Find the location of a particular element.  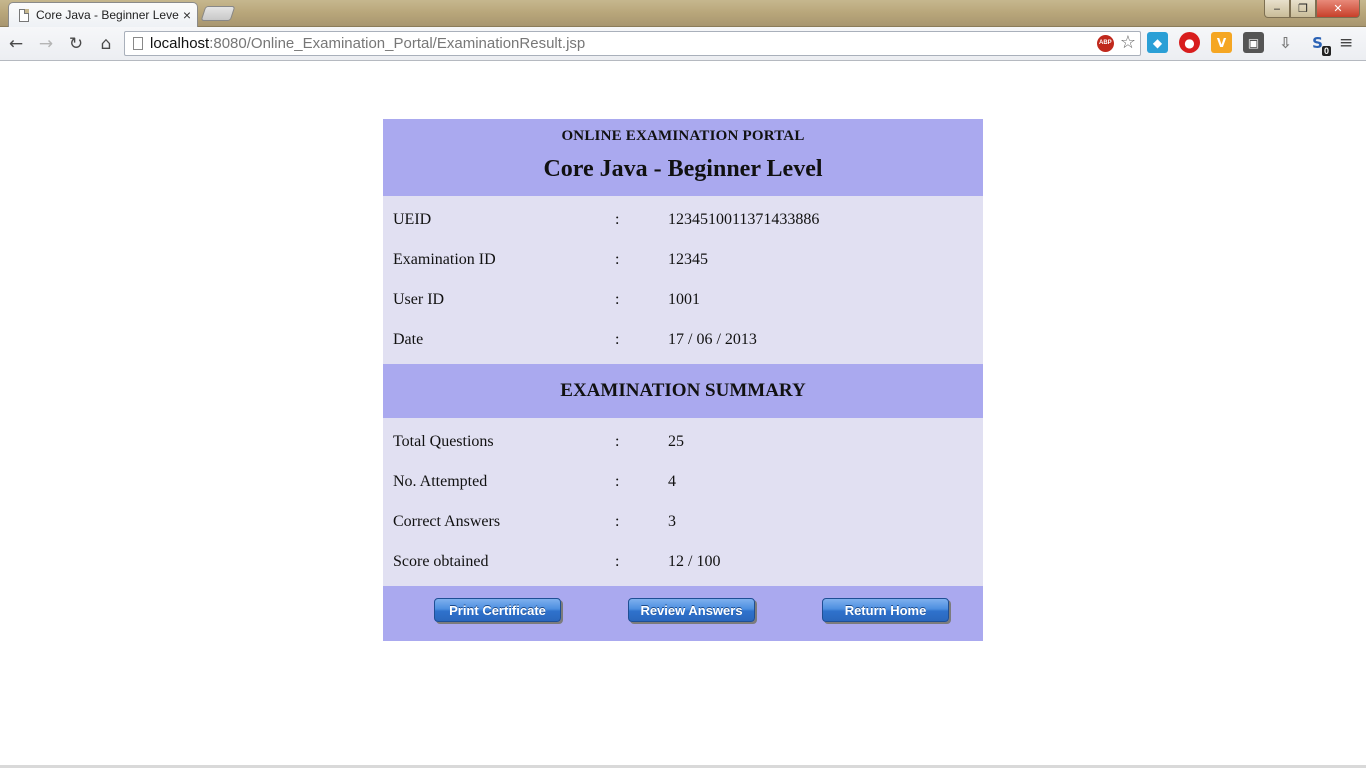

detail-label: Examination ID is located at coordinates (444, 259).